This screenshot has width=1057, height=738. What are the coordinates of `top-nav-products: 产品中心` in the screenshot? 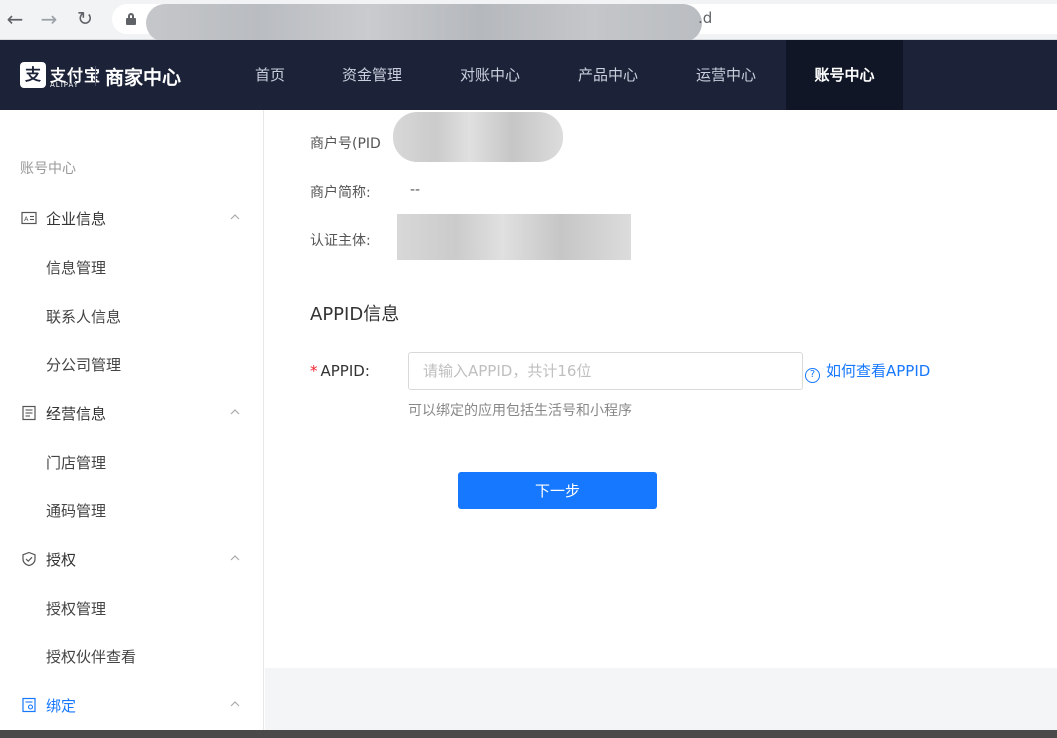 It's located at (608, 75).